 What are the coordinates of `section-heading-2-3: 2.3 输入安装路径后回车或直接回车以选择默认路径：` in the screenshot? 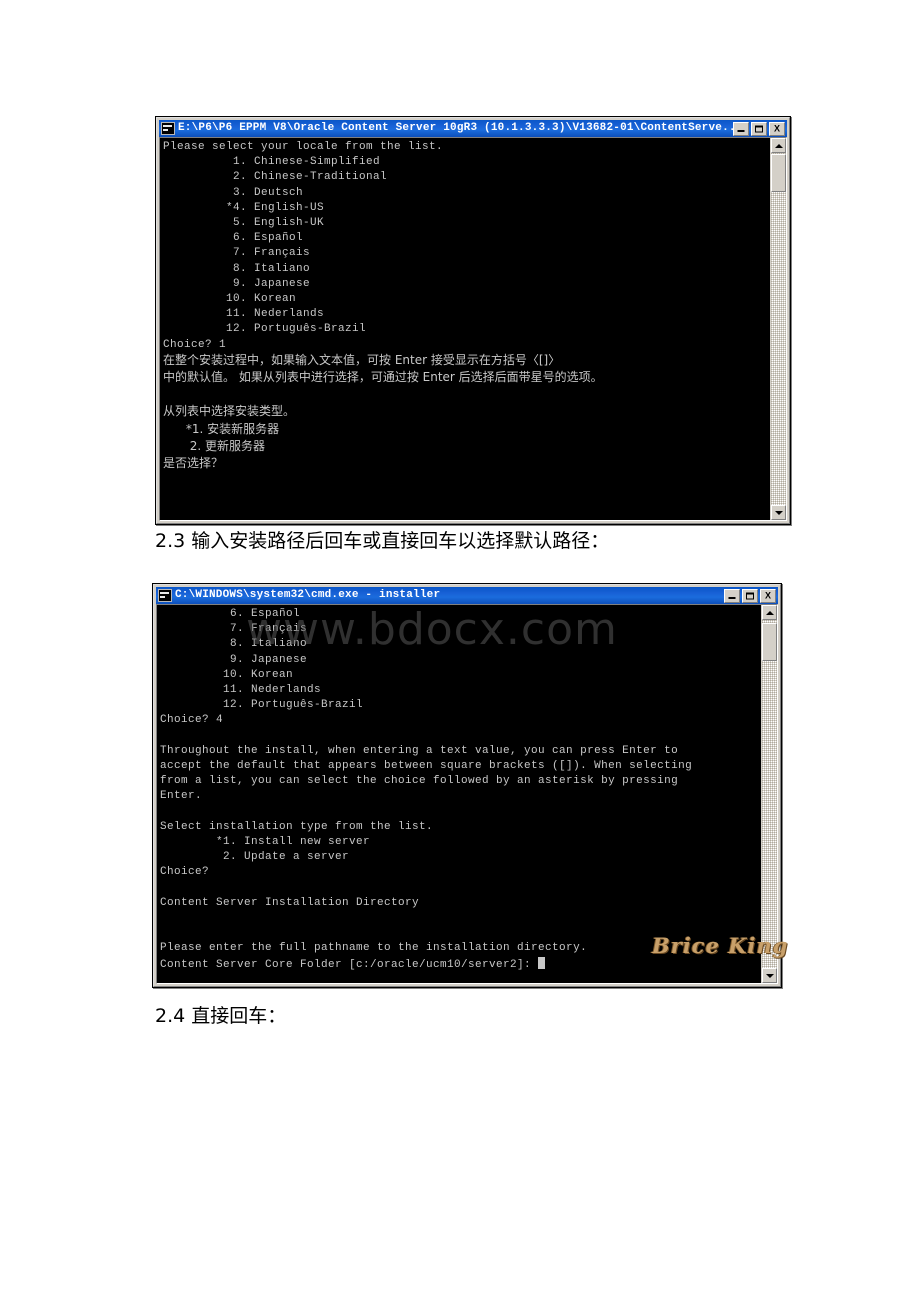 It's located at (382, 541).